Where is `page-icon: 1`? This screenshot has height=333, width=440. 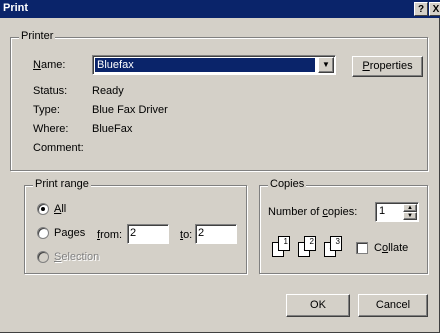 page-icon: 1 is located at coordinates (284, 243).